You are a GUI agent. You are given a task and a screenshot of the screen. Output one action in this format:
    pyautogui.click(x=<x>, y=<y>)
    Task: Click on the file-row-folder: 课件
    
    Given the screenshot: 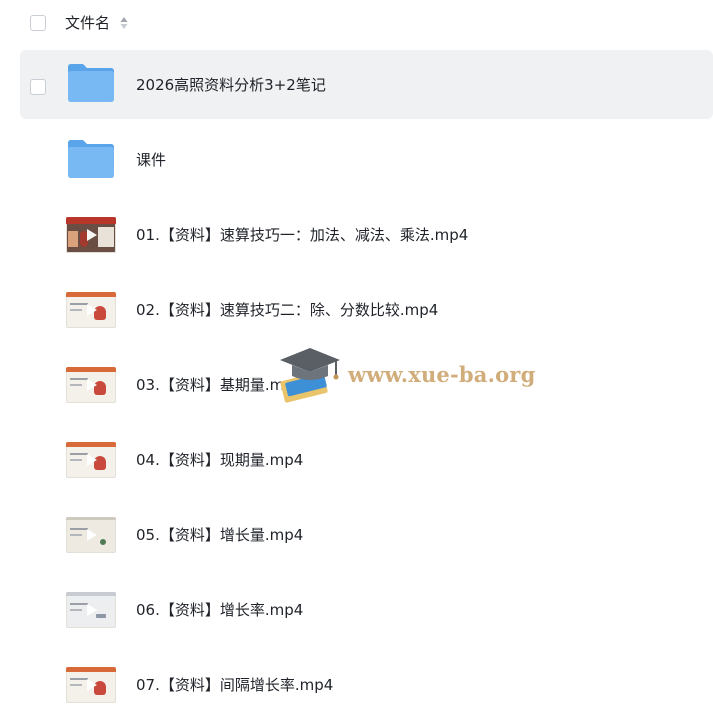 What is the action you would take?
    pyautogui.click(x=366, y=162)
    